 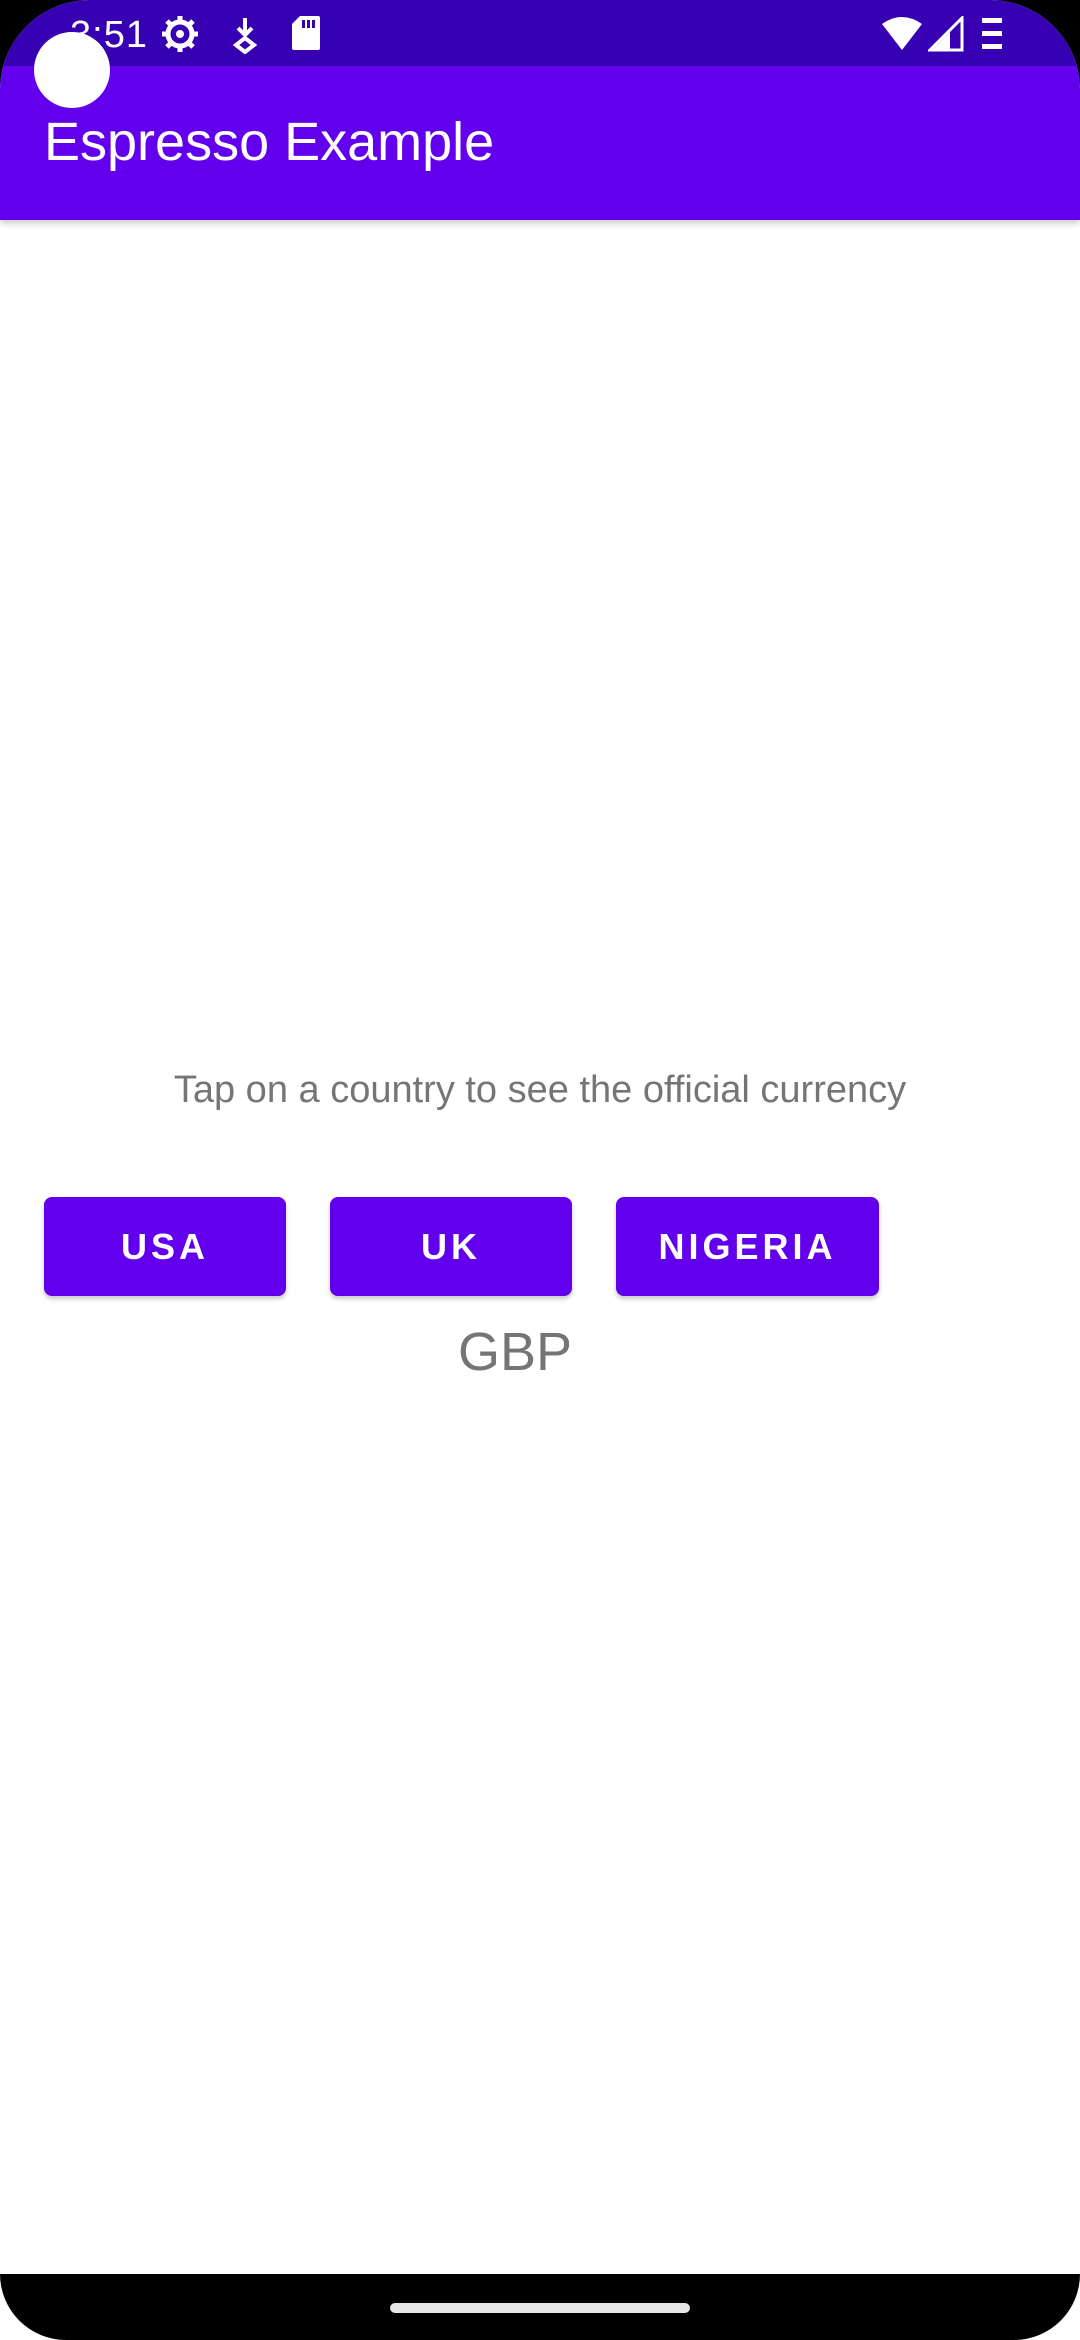 What do you see at coordinates (245, 36) in the screenshot?
I see `download-icon` at bounding box center [245, 36].